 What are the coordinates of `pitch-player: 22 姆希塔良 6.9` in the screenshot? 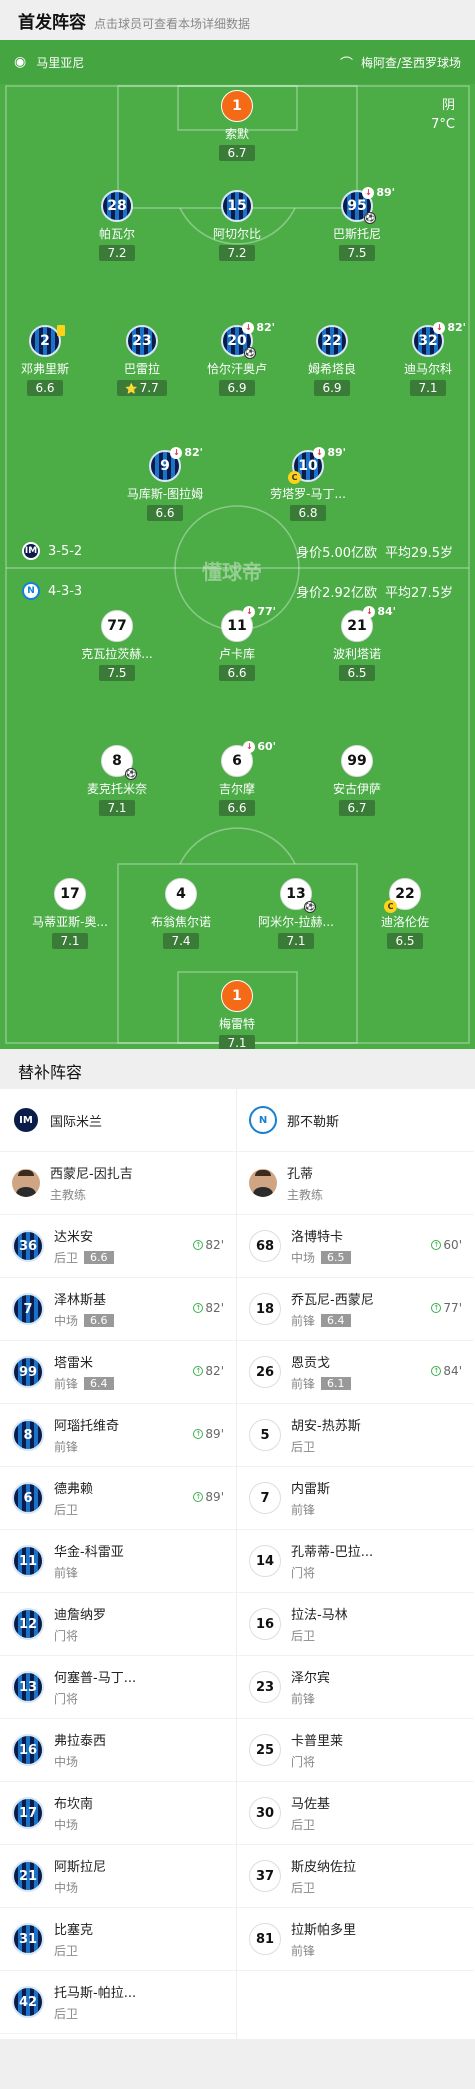 It's located at (332, 360).